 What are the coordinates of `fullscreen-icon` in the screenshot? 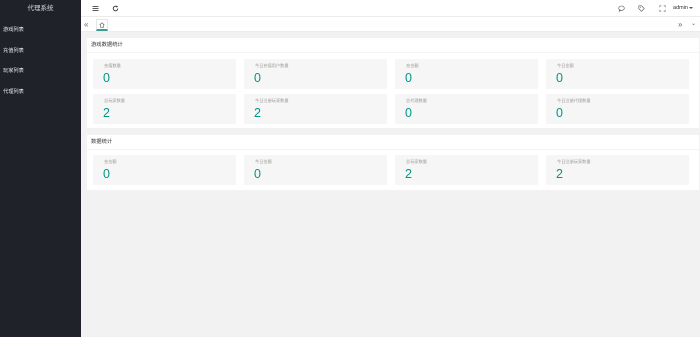 It's located at (662, 8).